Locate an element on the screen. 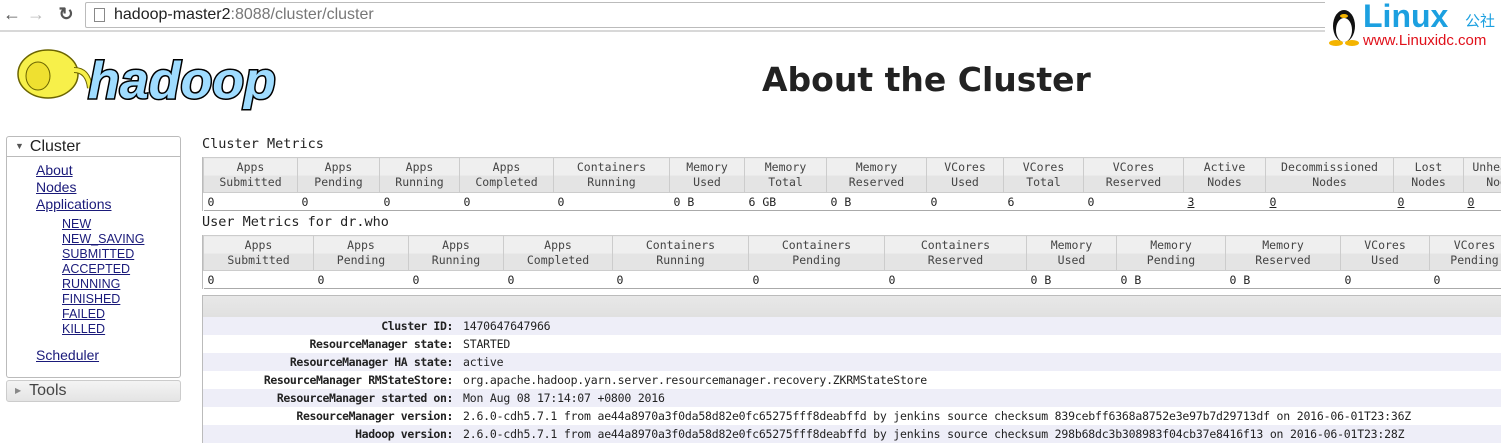  header-text: Completed is located at coordinates (558, 260).